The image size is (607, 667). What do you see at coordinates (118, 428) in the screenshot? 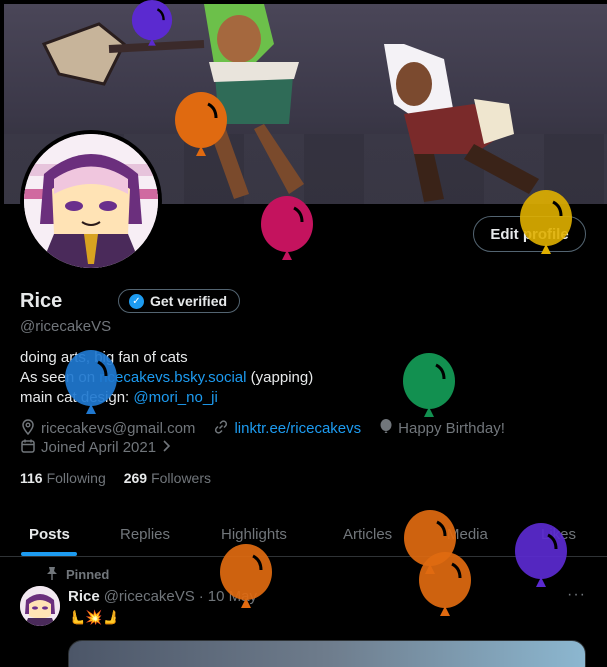
I see `profile-email: ricecakevs@gmail.com` at bounding box center [118, 428].